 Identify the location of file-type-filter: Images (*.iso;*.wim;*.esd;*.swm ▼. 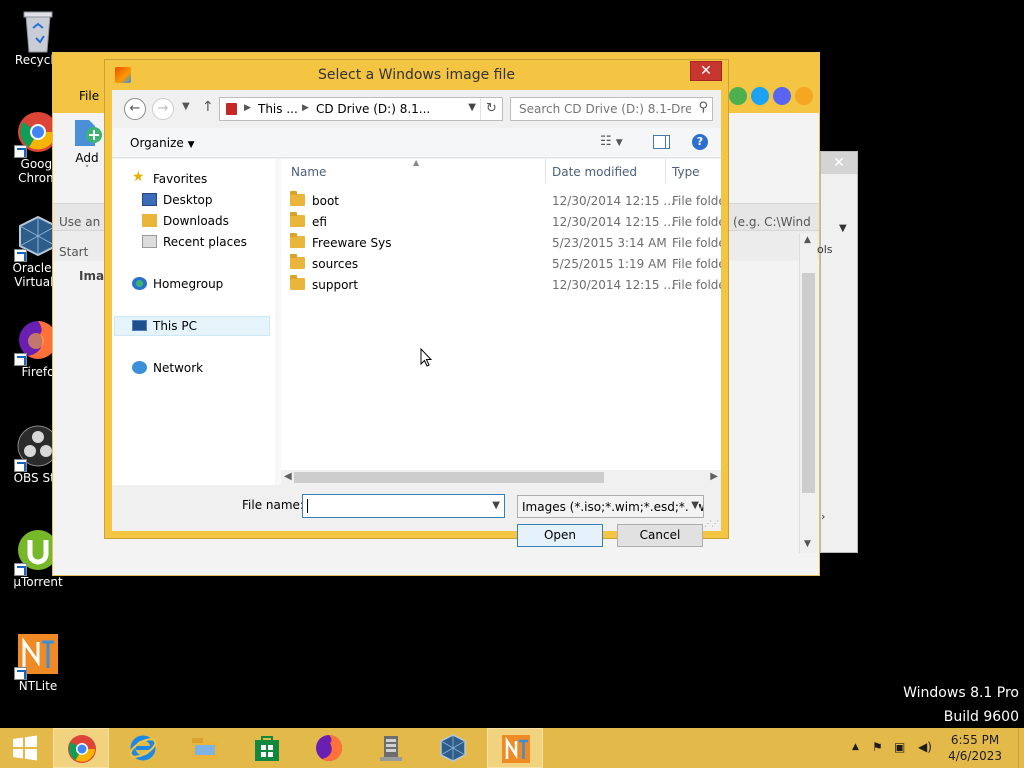
(610, 506).